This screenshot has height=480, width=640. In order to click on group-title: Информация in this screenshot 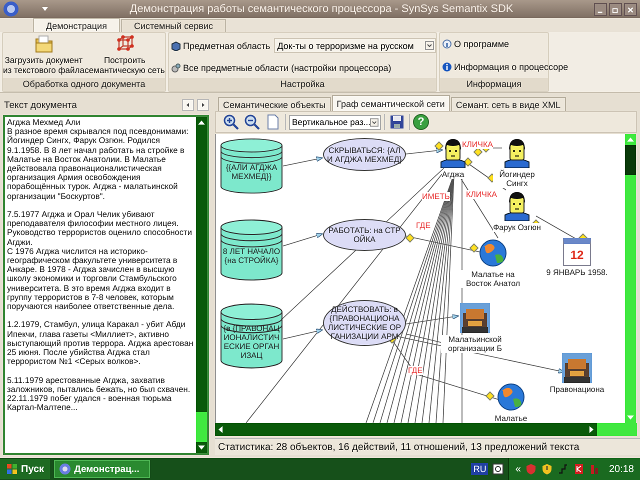, I will do `click(494, 84)`.